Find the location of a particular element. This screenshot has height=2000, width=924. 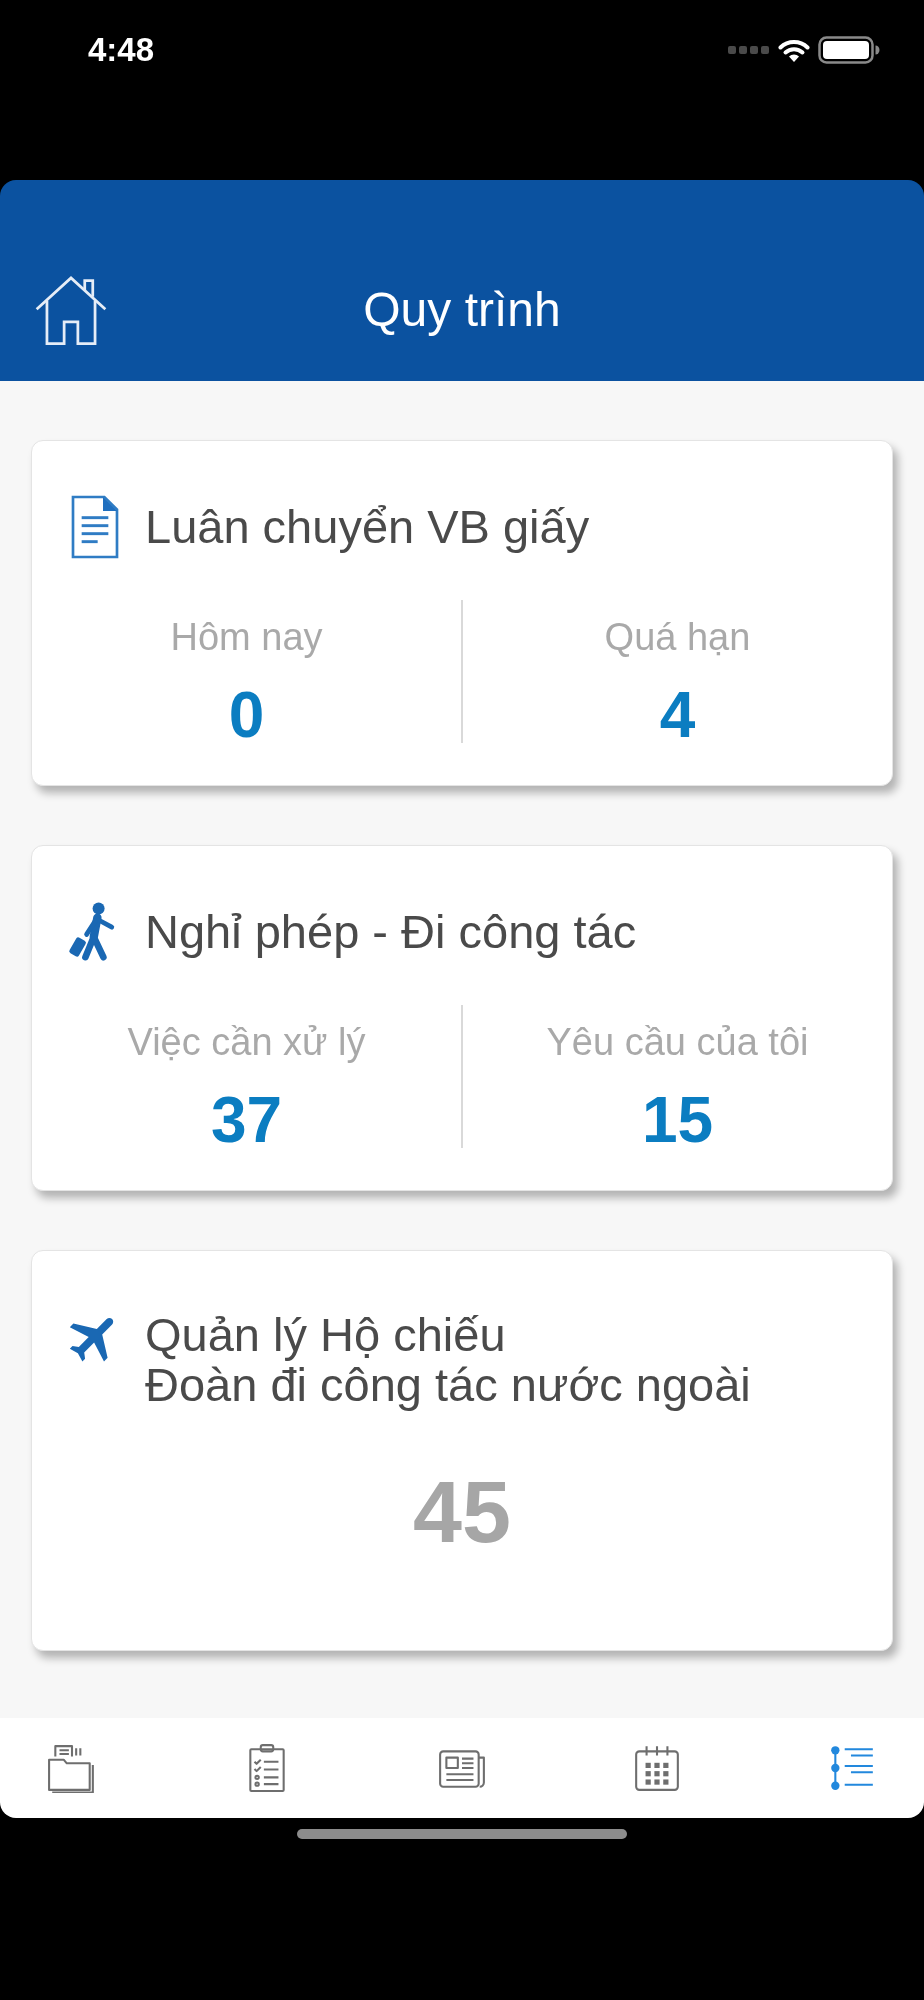

stat-label: Việc cần xử lý is located at coordinates (246, 1042).